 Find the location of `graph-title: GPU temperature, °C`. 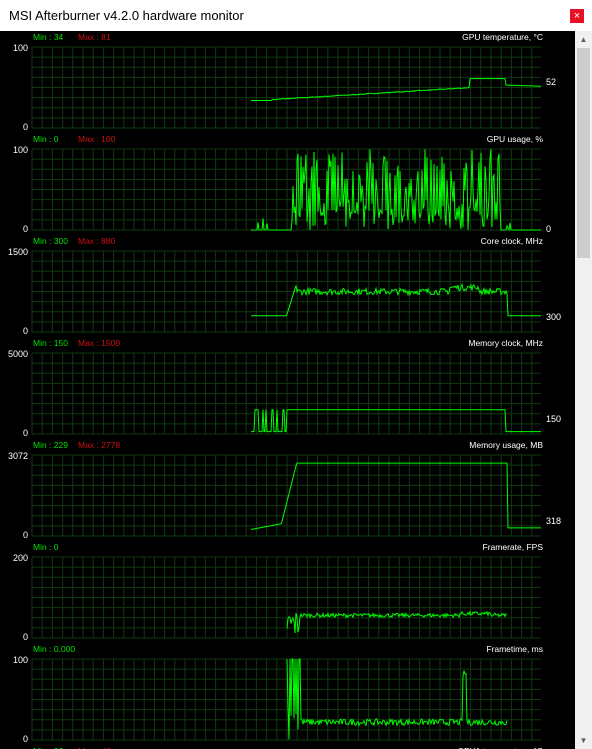

graph-title: GPU temperature, °C is located at coordinates (502, 37).